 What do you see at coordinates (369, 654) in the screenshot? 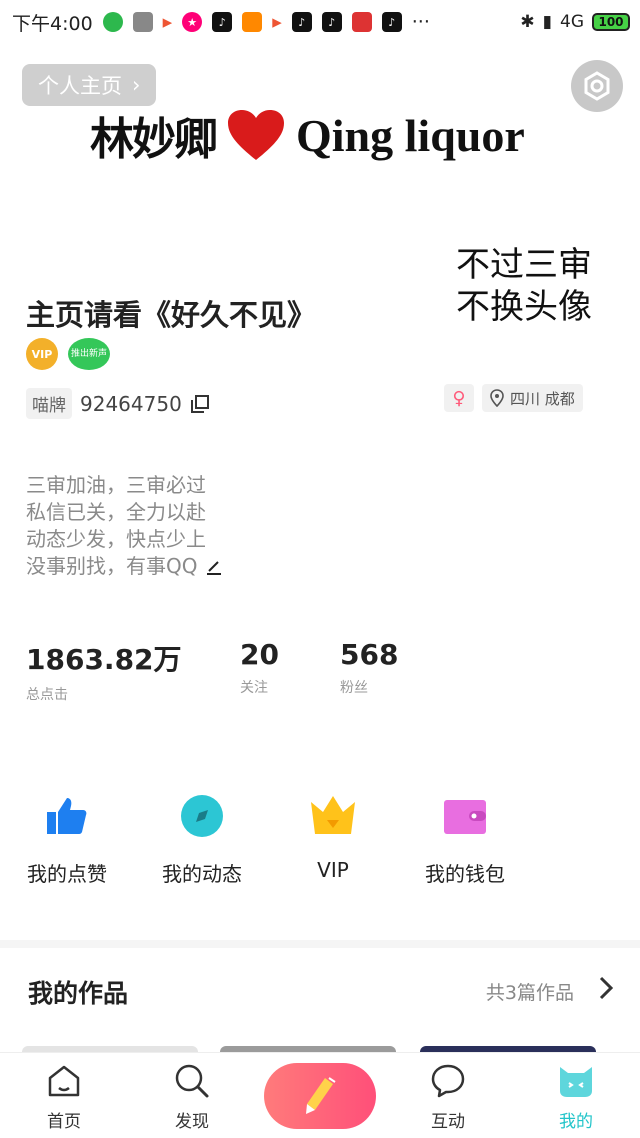
I see `stat-value: 568` at bounding box center [369, 654].